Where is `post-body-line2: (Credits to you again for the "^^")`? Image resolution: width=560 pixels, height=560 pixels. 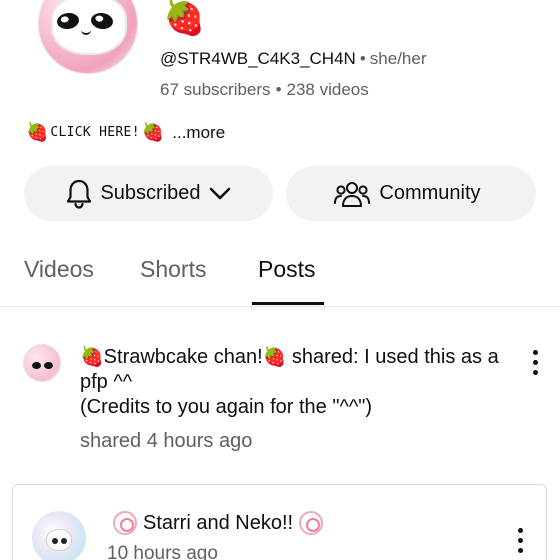 post-body-line2: (Credits to you again for the "^^") is located at coordinates (226, 407).